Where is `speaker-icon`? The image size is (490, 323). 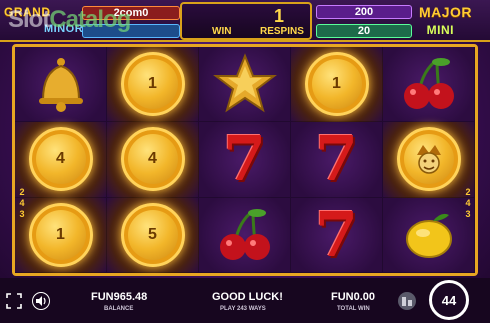 speaker-icon is located at coordinates (41, 301).